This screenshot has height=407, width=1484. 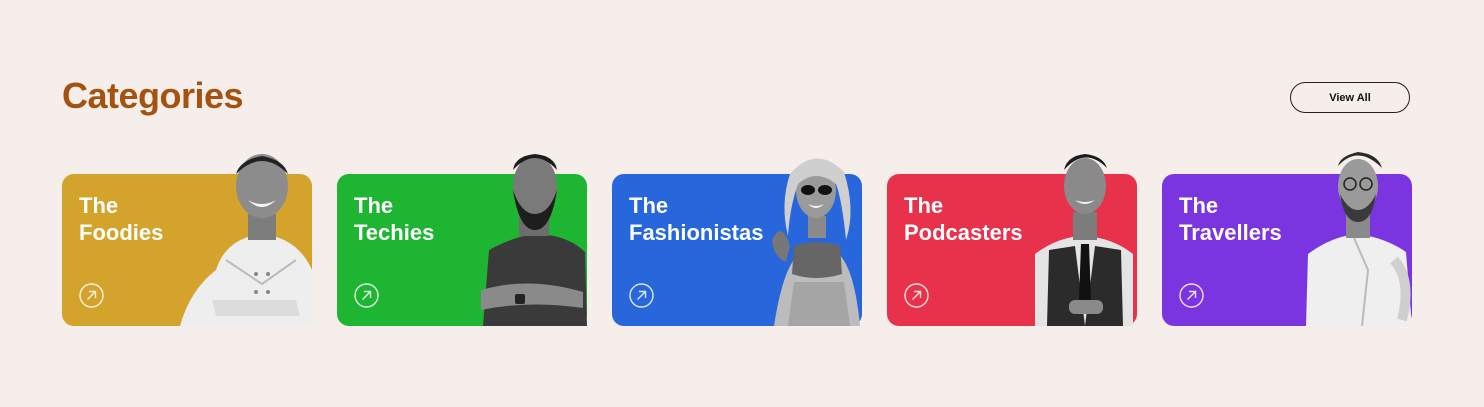 I want to click on category-label: The Travellers, so click(x=1230, y=219).